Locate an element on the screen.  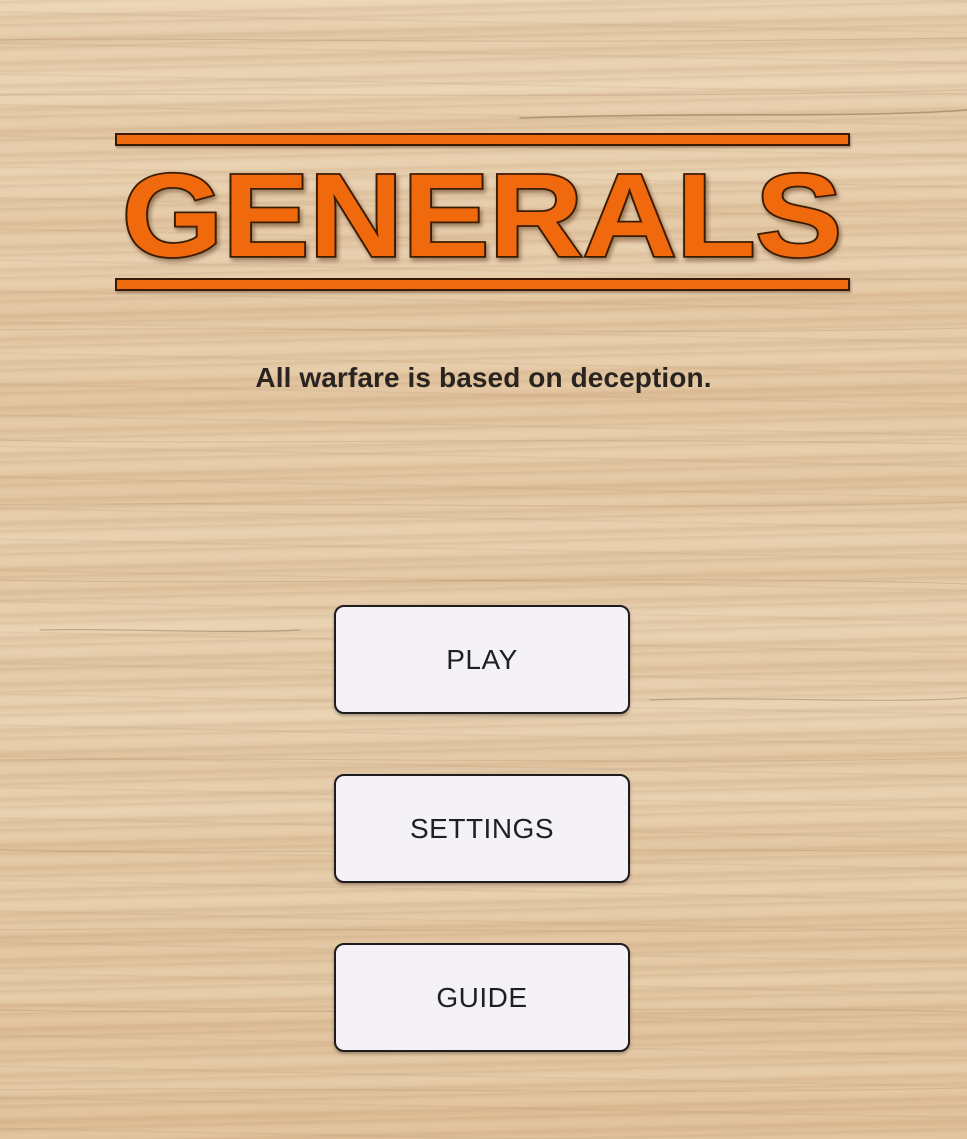
tagline: All warfare is based on deception. is located at coordinates (483, 377).